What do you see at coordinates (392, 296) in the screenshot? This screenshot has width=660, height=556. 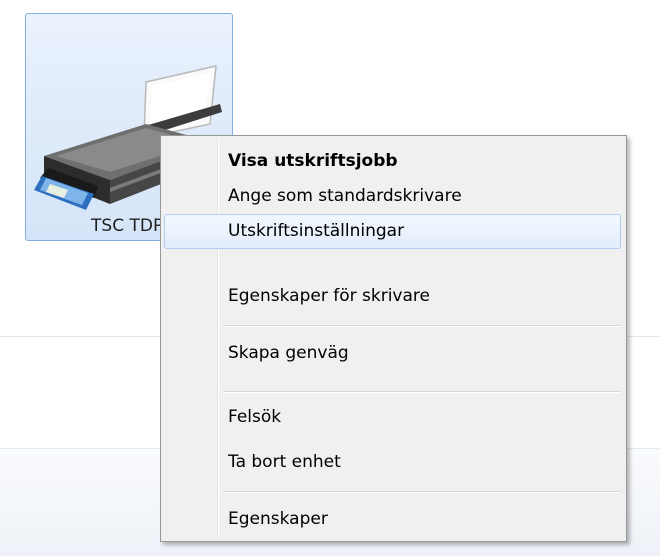 I see `menu-item-printer-properties: Egenskaper för skrivare` at bounding box center [392, 296].